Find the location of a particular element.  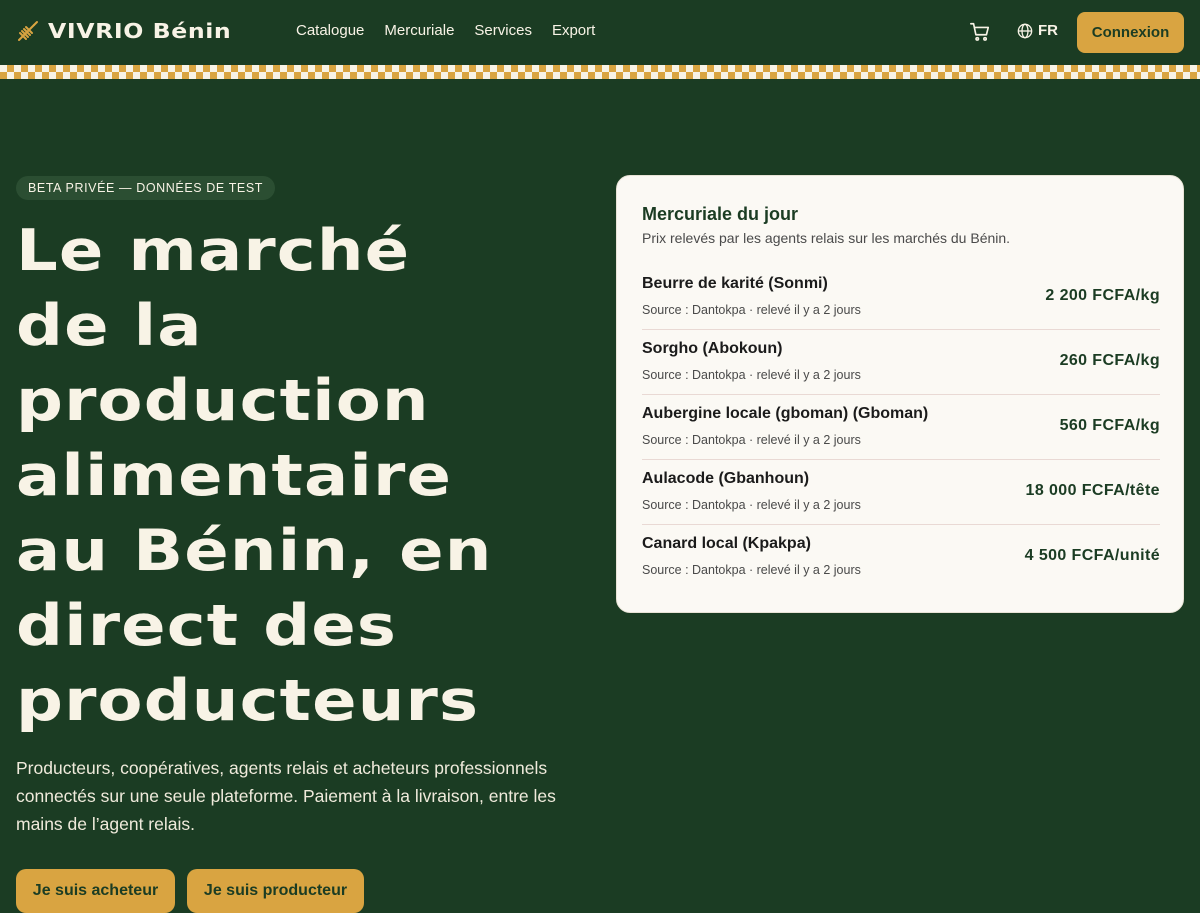

hero-title-line: de la is located at coordinates (109, 326).